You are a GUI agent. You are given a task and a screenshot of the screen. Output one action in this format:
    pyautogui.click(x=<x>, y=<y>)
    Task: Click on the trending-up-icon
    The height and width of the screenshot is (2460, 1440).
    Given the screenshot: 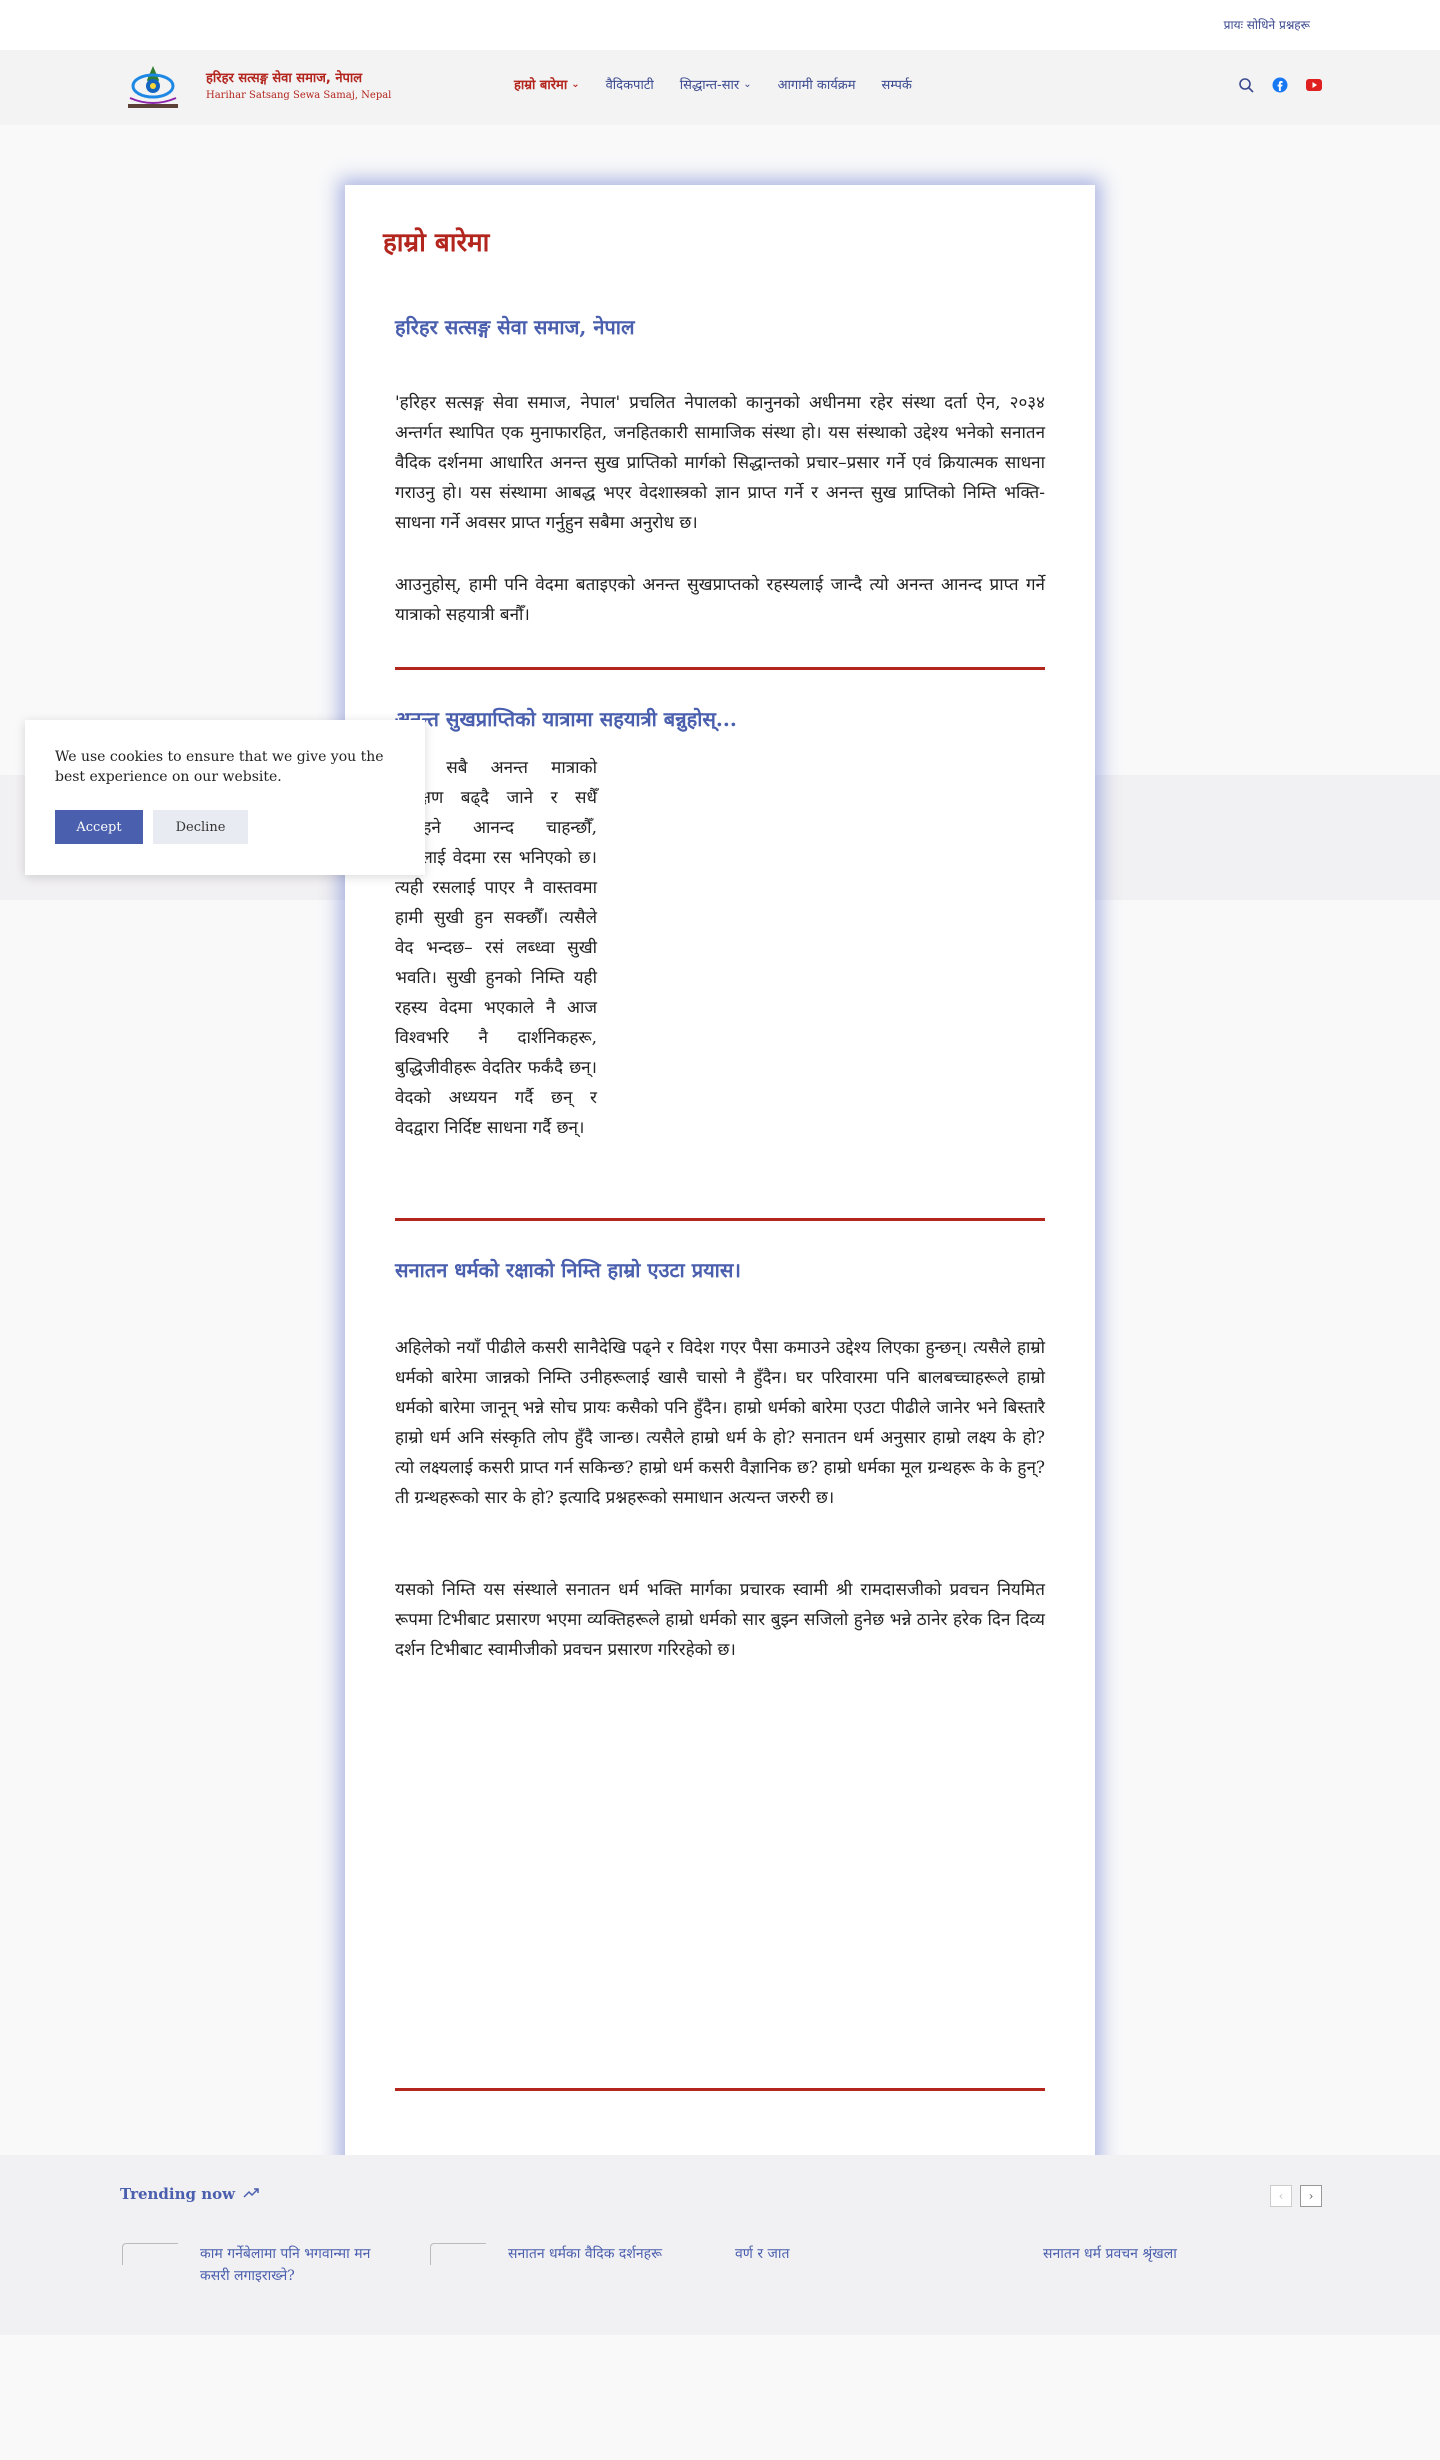 What is the action you would take?
    pyautogui.click(x=251, y=2194)
    